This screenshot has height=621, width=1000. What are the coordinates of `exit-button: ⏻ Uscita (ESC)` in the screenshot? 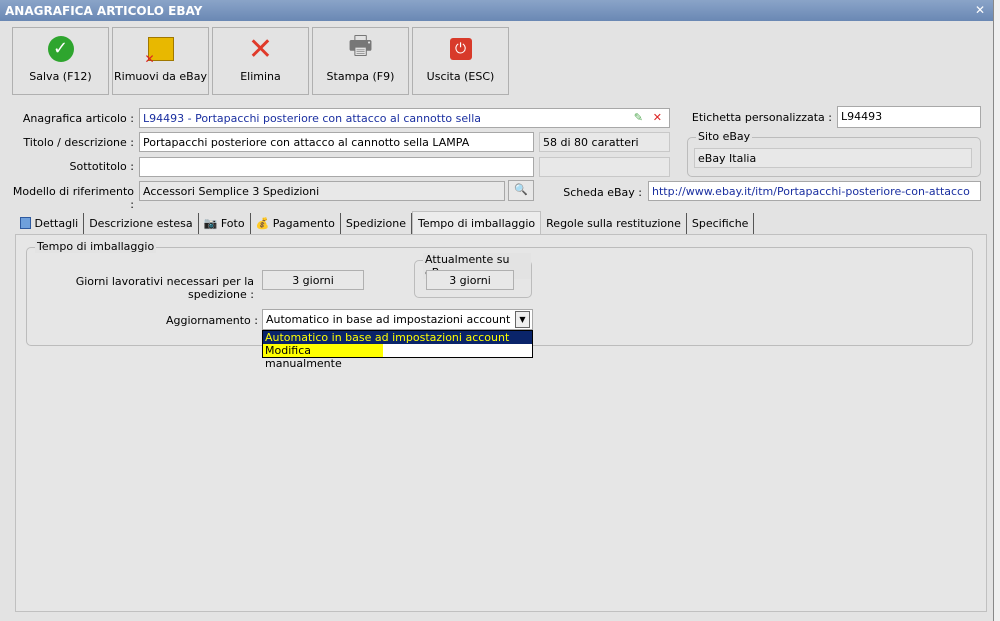 It's located at (460, 61).